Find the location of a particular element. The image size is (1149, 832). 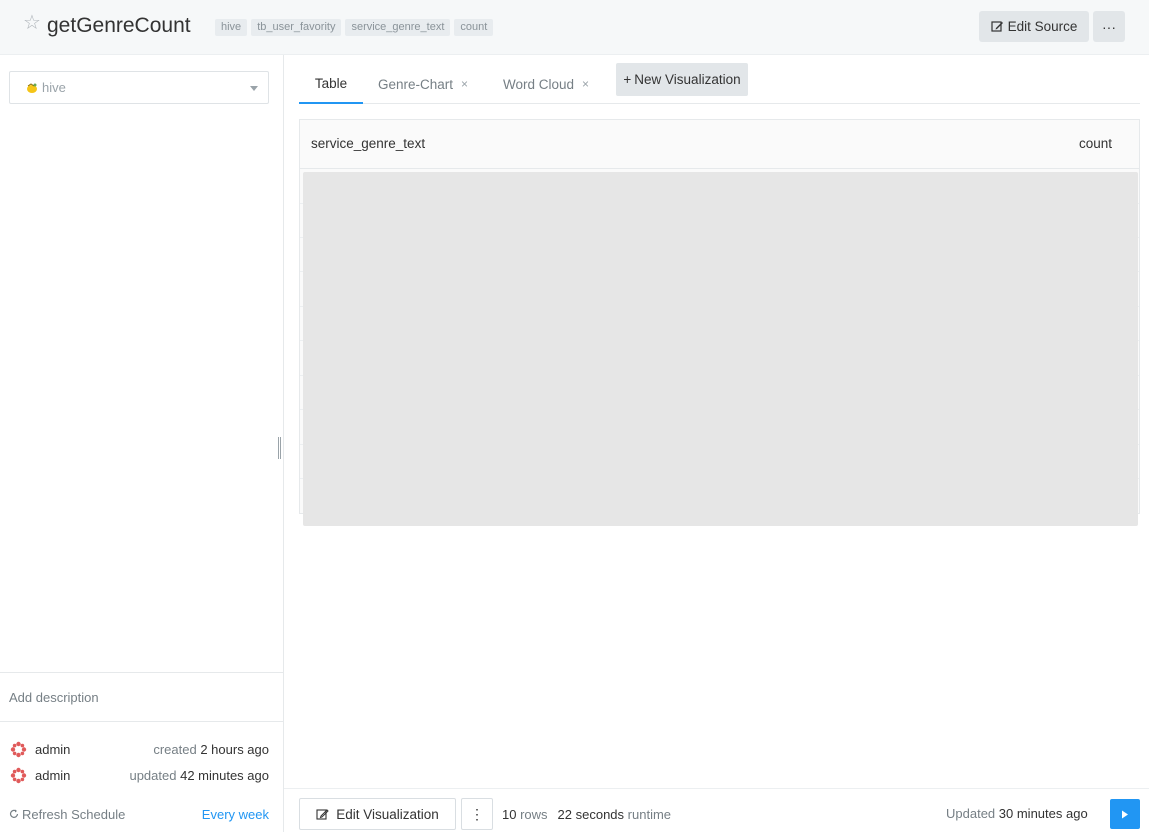

column-header-count: count is located at coordinates (1095, 143).